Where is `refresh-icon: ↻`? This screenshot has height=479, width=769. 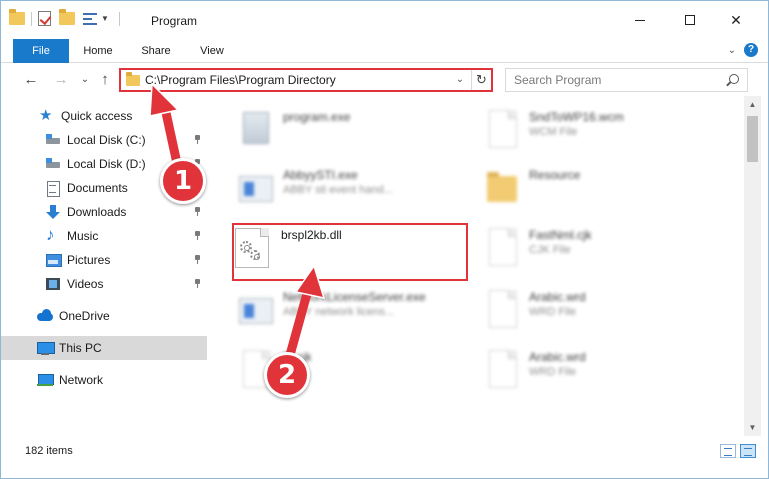 refresh-icon: ↻ is located at coordinates (481, 80).